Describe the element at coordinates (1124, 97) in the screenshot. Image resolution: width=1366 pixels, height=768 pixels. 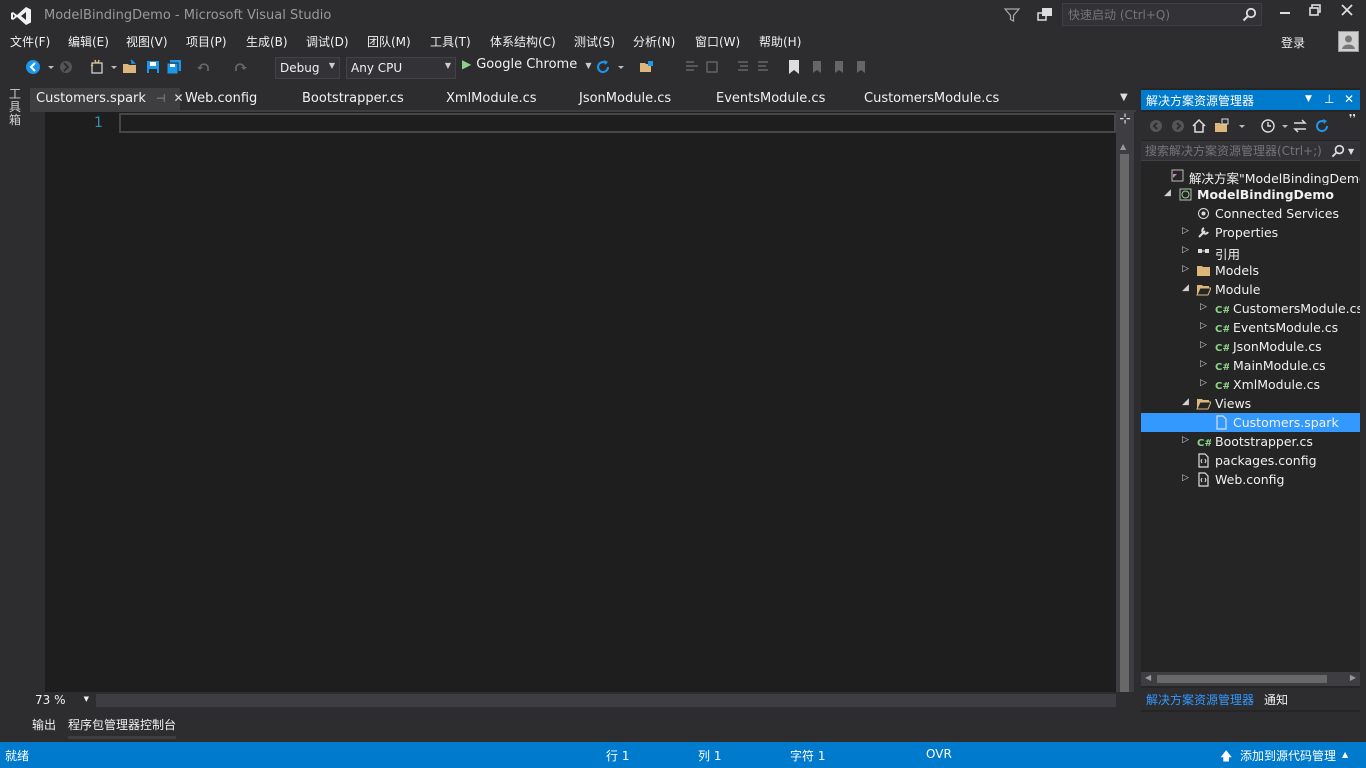
I see `tab-overflow-dropdown-icon: ▼` at that location.